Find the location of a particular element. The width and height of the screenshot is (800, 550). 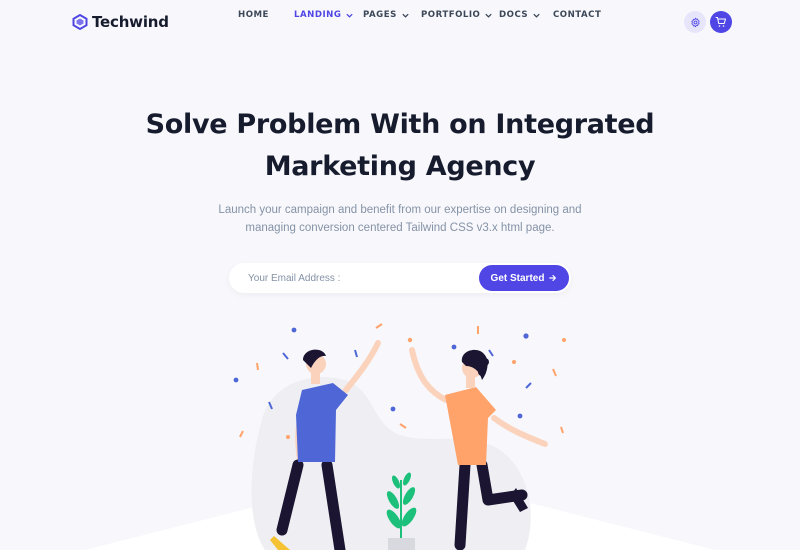

nav-item-label: DOCS is located at coordinates (514, 15).